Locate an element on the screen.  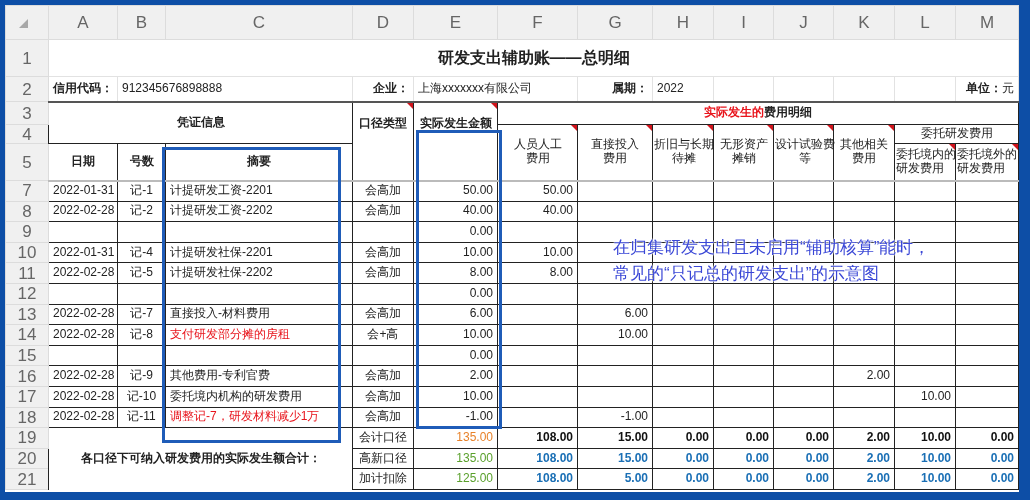
row-number: 21 is located at coordinates (27, 479).